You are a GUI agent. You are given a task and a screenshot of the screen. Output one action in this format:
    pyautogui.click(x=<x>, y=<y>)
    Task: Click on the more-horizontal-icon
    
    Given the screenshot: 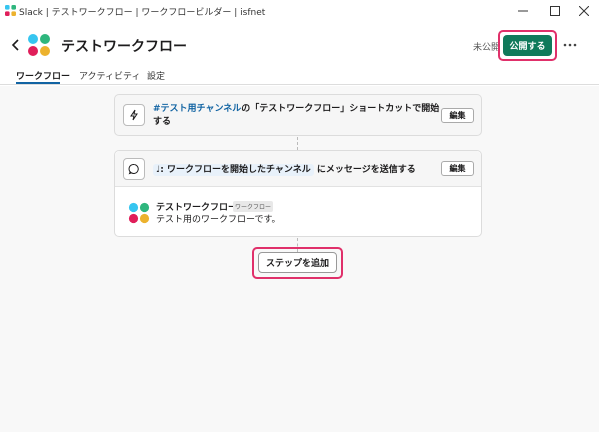 What is the action you would take?
    pyautogui.click(x=570, y=45)
    